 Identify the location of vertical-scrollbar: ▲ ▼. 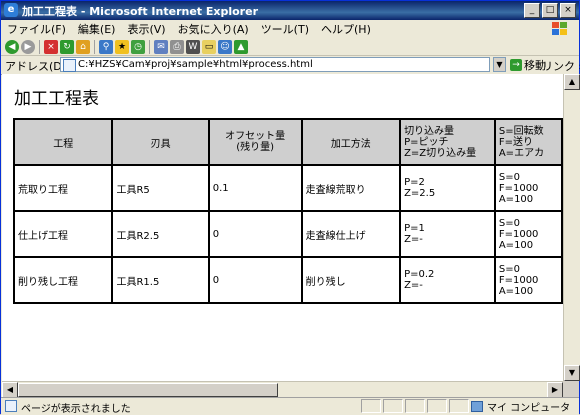
(571, 227).